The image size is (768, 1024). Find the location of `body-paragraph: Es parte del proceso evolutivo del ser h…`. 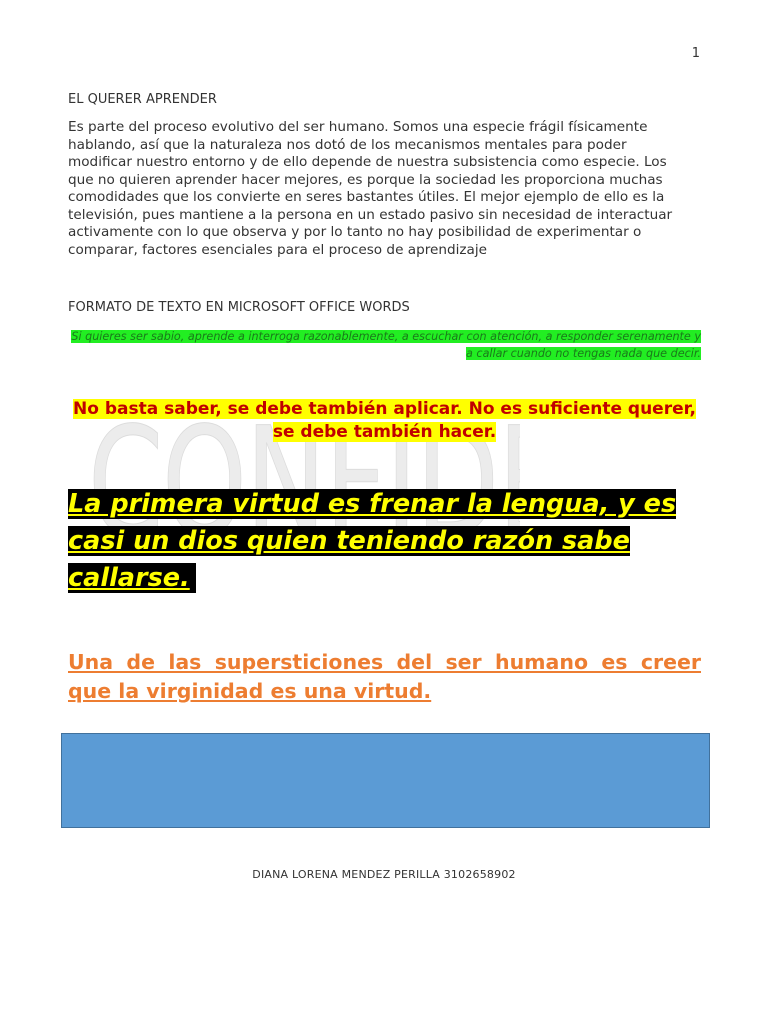

body-paragraph: Es parte del proceso evolutivo del ser h… is located at coordinates (370, 188).